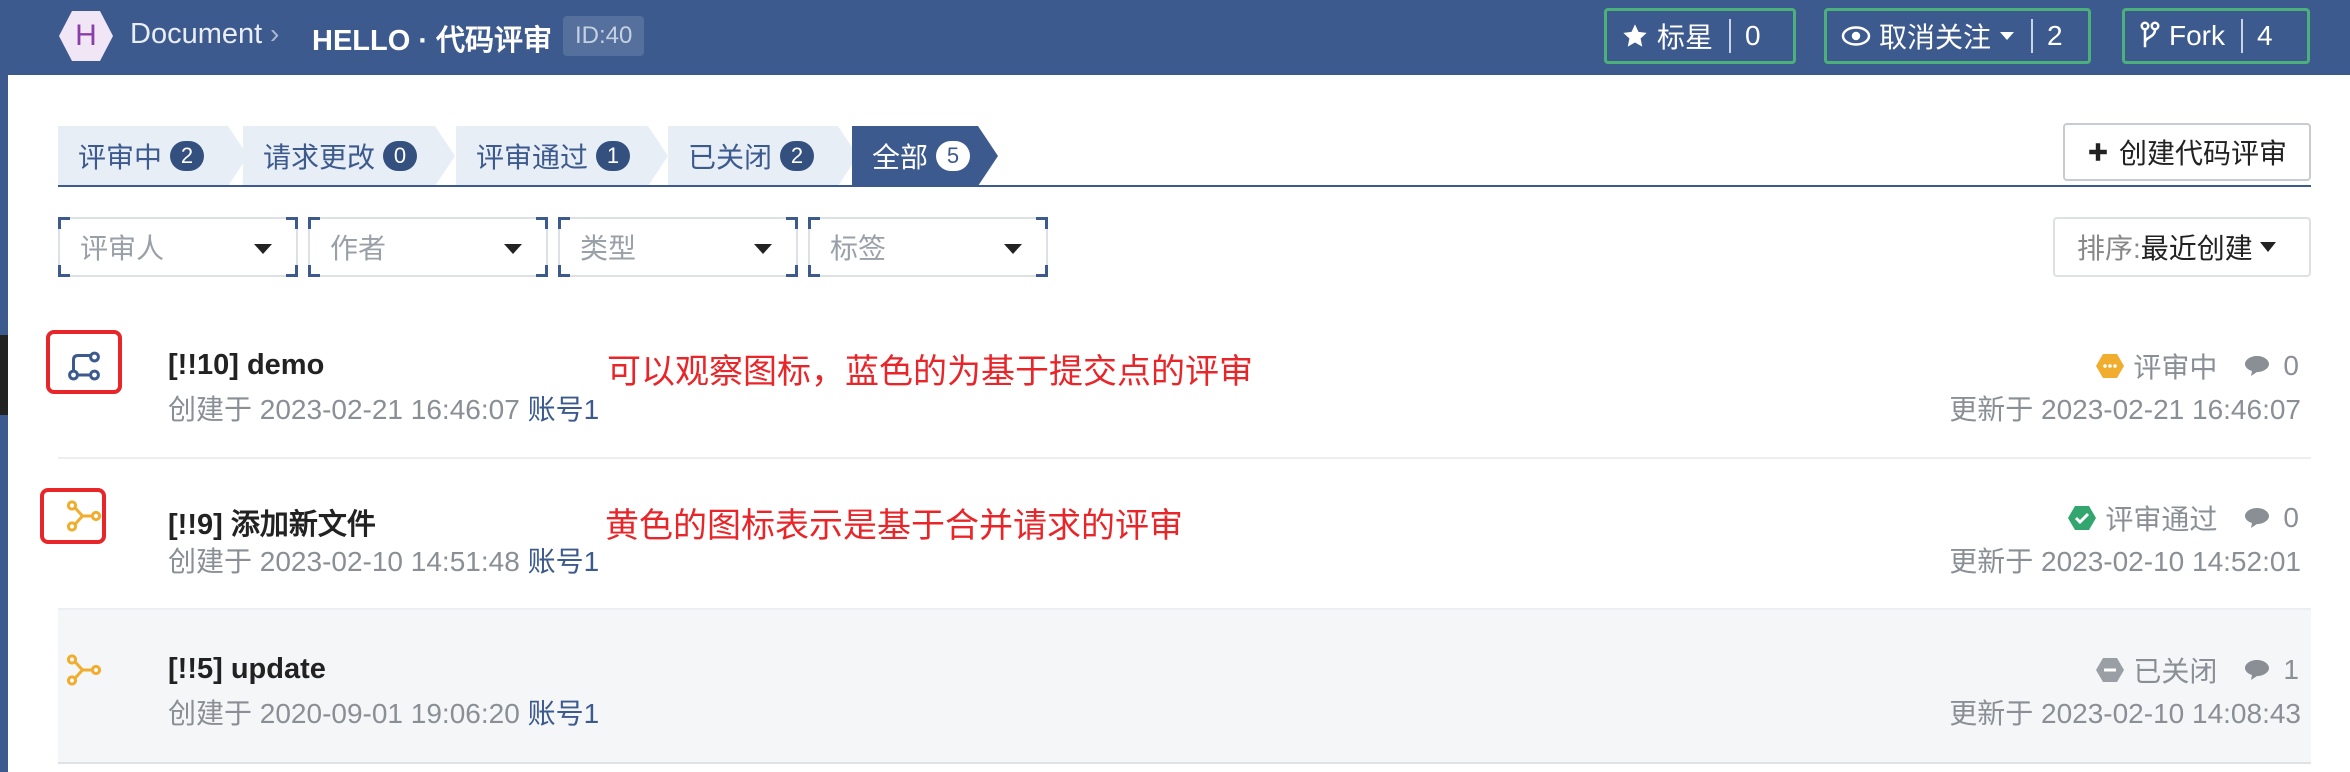  What do you see at coordinates (344, 409) in the screenshot?
I see `created-time: 创建于 2023-02-21 16:46:07` at bounding box center [344, 409].